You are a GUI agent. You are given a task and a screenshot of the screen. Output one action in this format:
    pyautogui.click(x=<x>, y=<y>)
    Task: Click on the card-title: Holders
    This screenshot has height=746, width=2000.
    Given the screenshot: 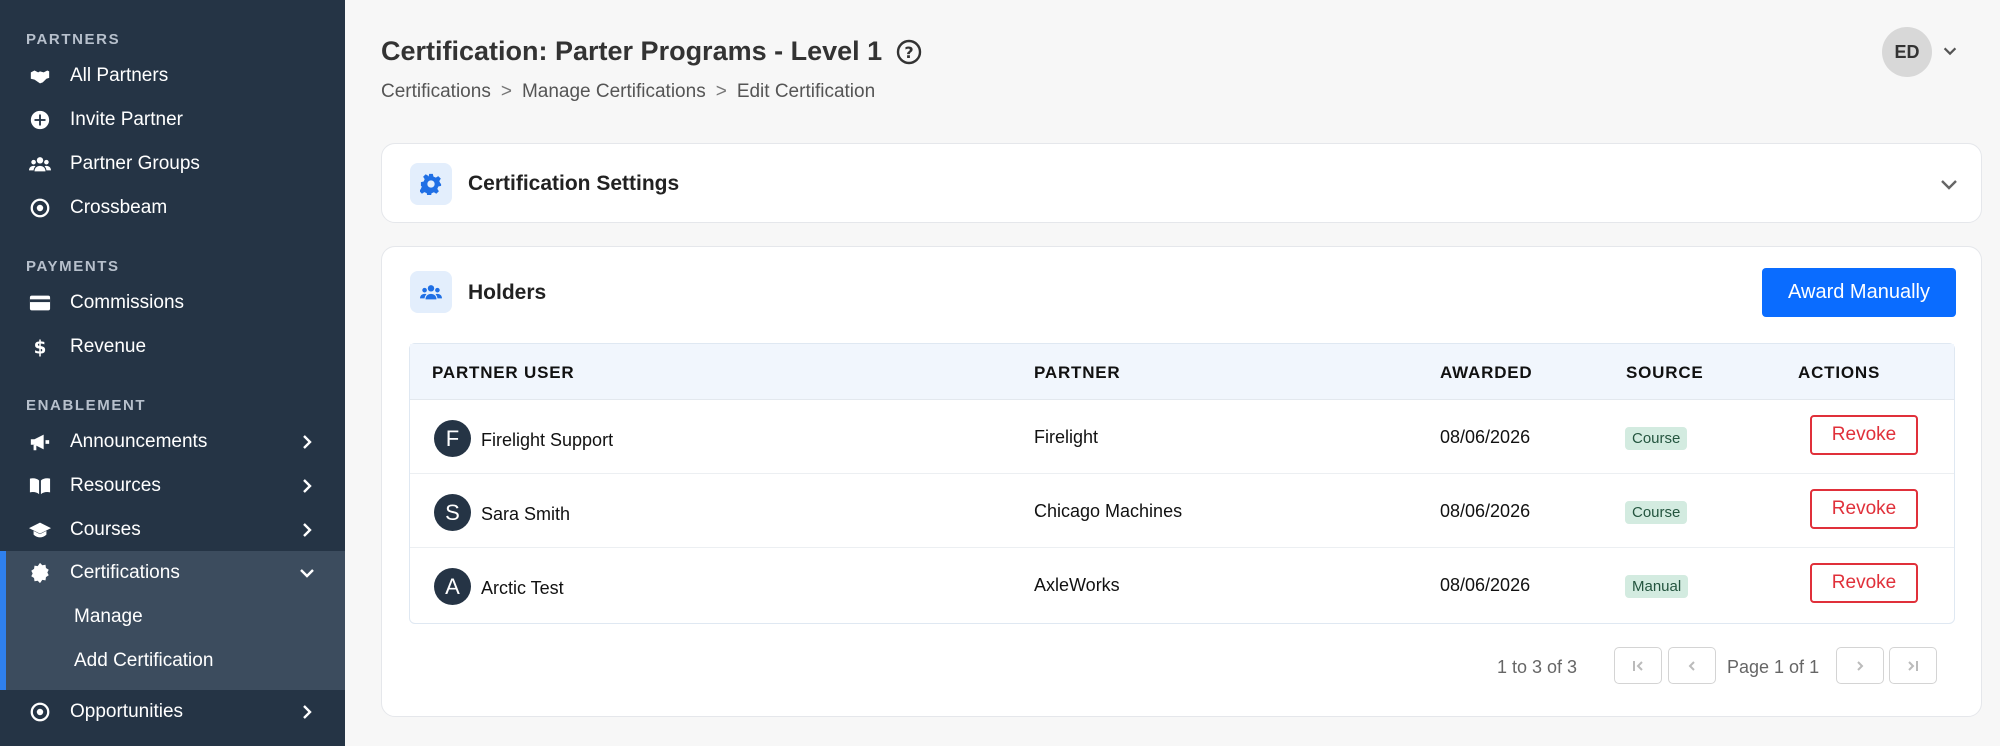 What is the action you would take?
    pyautogui.click(x=507, y=292)
    